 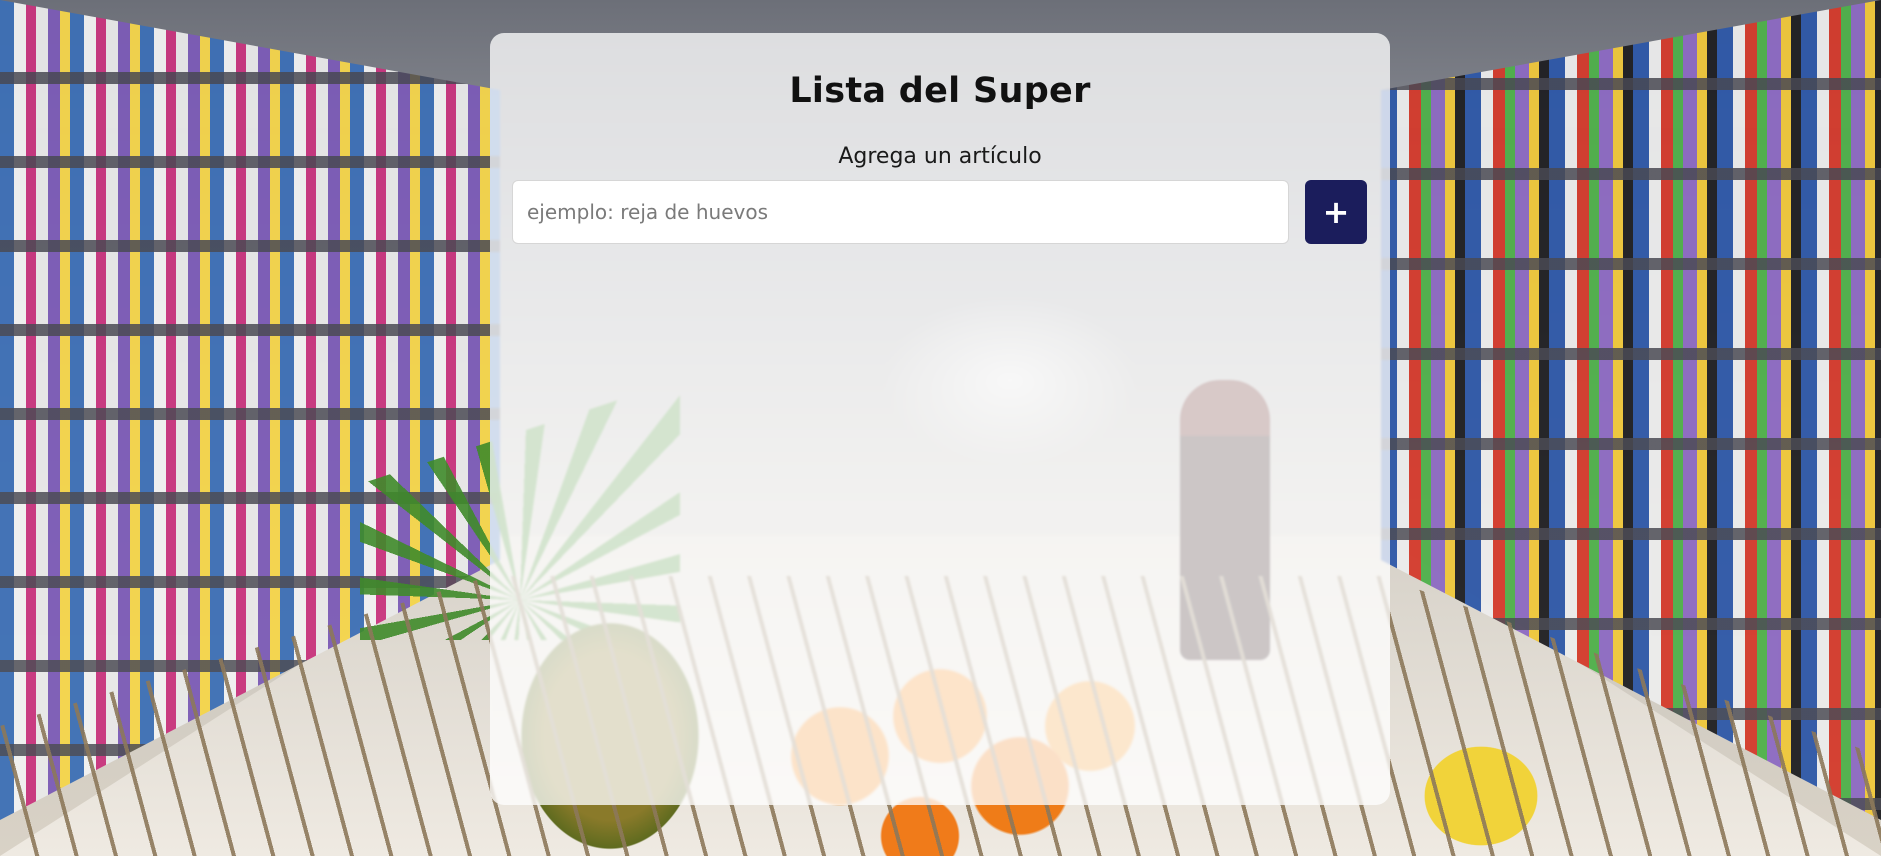 I want to click on plus-icon: +, so click(x=1336, y=212).